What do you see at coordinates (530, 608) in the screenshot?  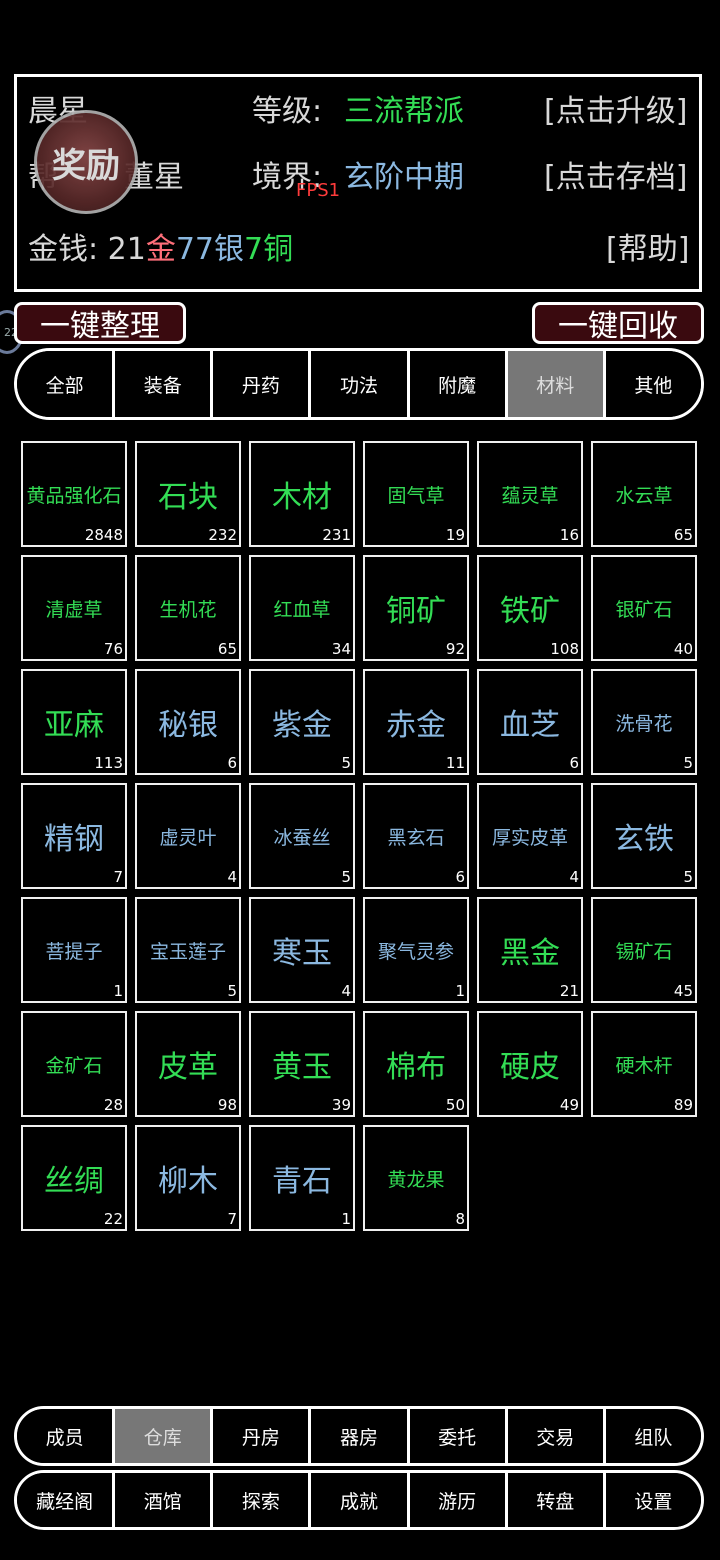 I see `inventory-slot: 铁矿 108` at bounding box center [530, 608].